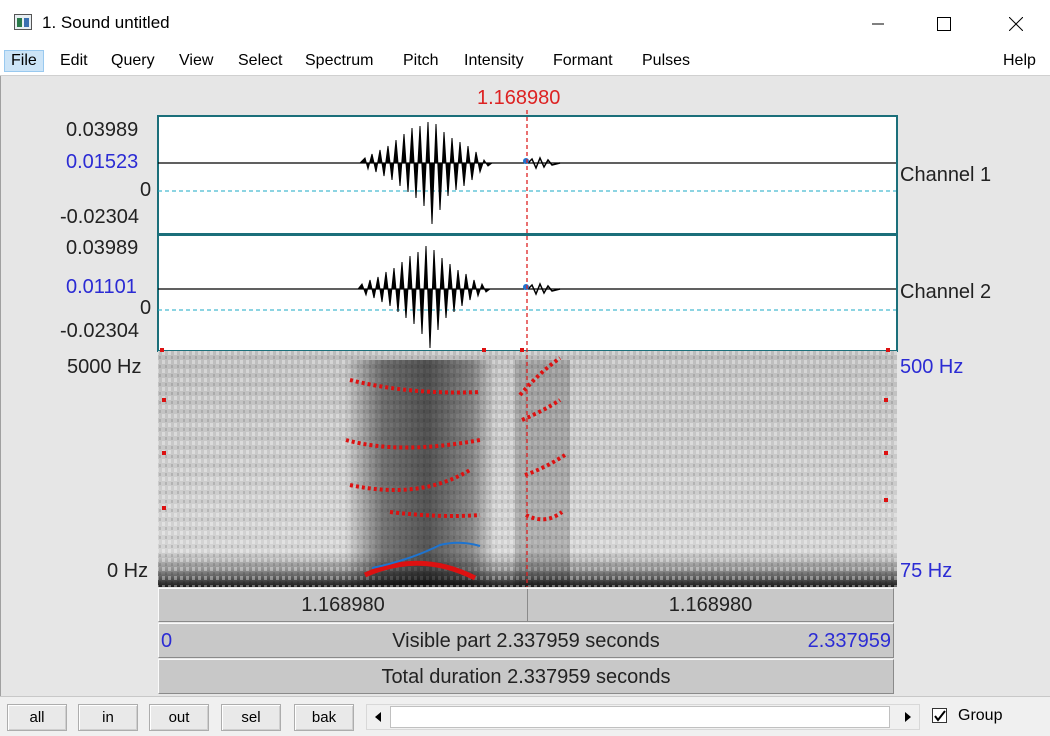  I want to click on bottom-toolbar: all in out sel bak Group, so click(525, 716).